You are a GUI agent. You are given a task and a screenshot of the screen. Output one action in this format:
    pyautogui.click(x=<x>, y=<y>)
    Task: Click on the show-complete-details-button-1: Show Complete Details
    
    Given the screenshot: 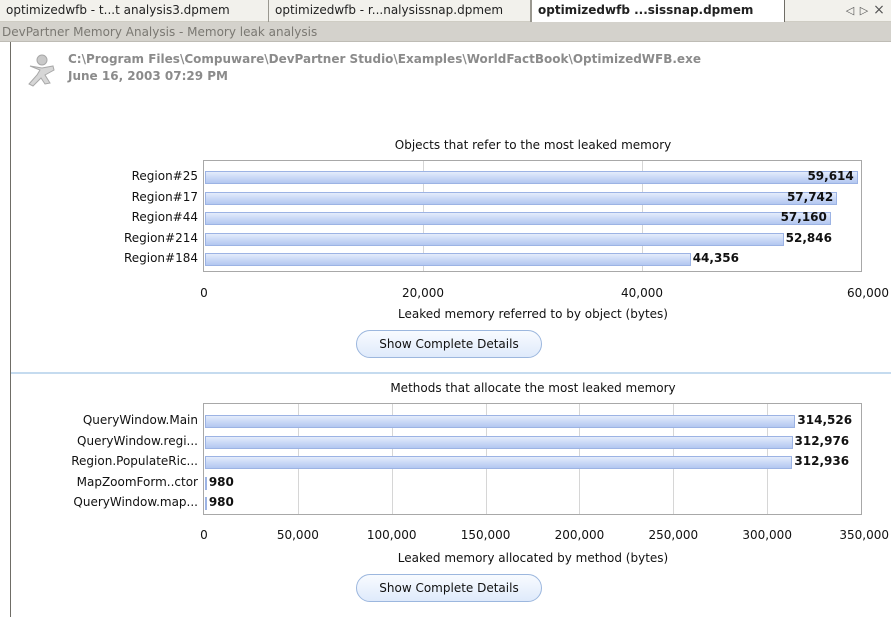 What is the action you would take?
    pyautogui.click(x=449, y=344)
    